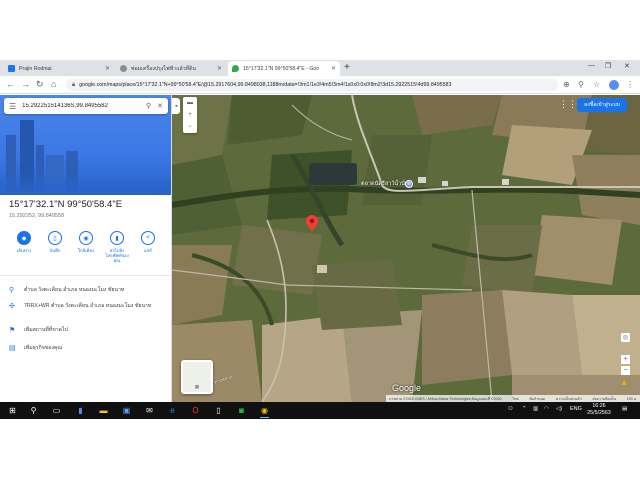  Describe the element at coordinates (566, 84) in the screenshot. I see `location-icon: ⊕` at that location.